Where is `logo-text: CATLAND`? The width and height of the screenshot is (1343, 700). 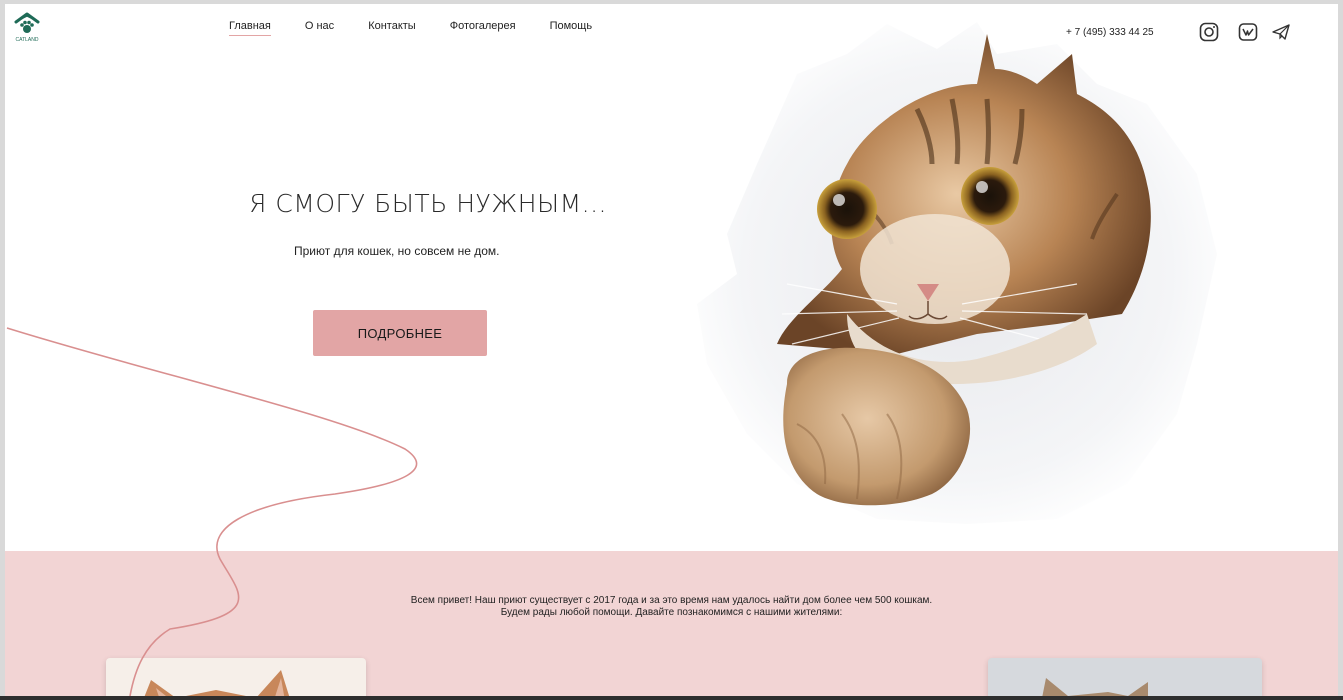
logo-text: CATLAND is located at coordinates (27, 40).